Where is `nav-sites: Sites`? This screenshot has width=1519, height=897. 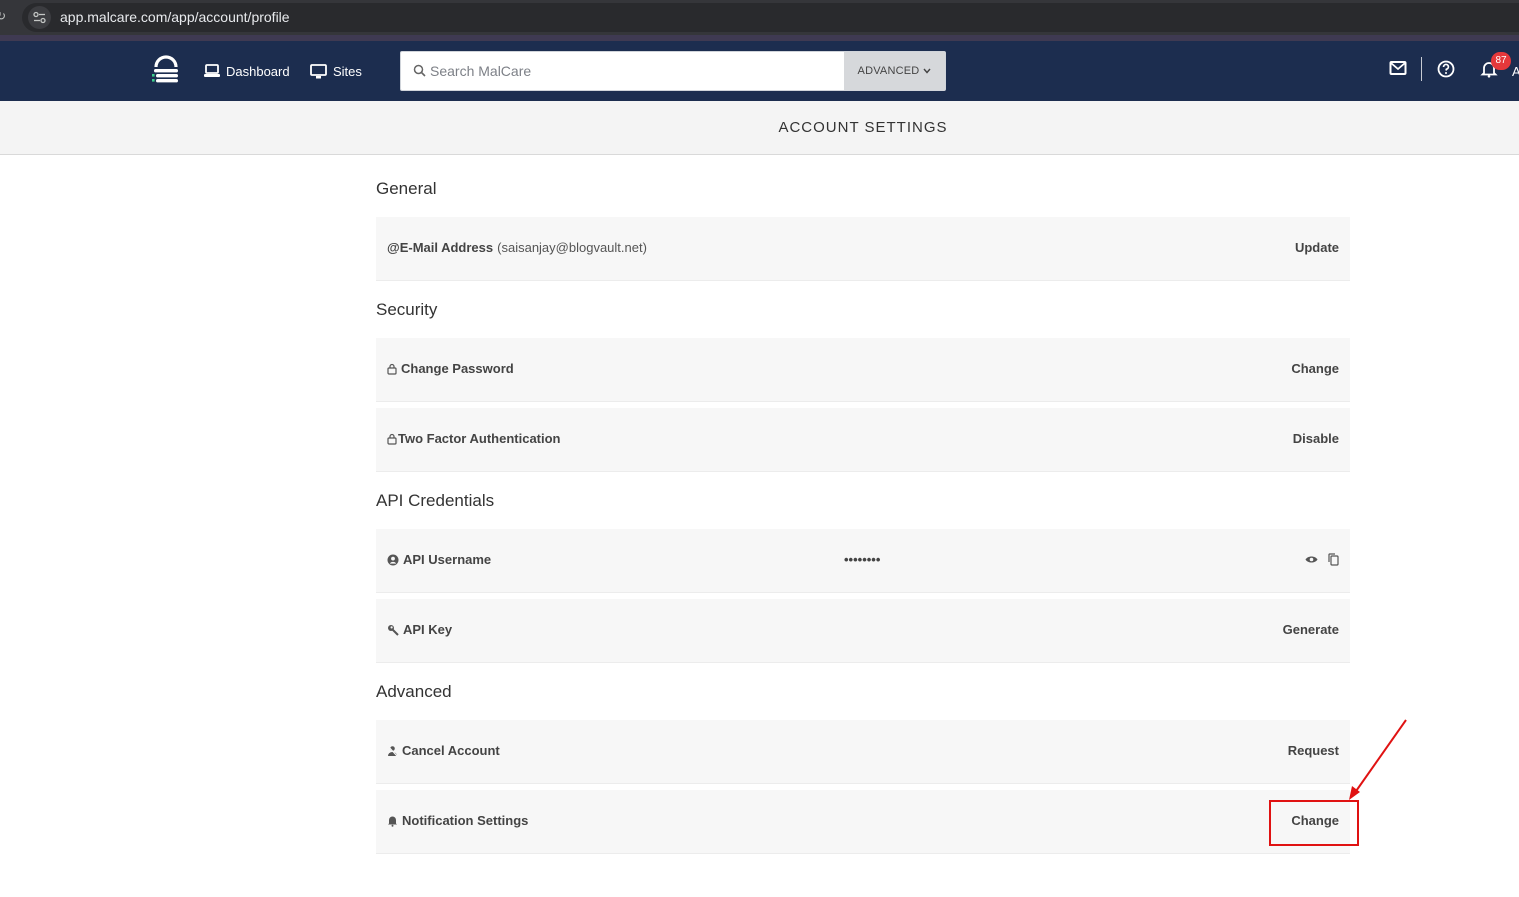
nav-sites: Sites is located at coordinates (336, 71).